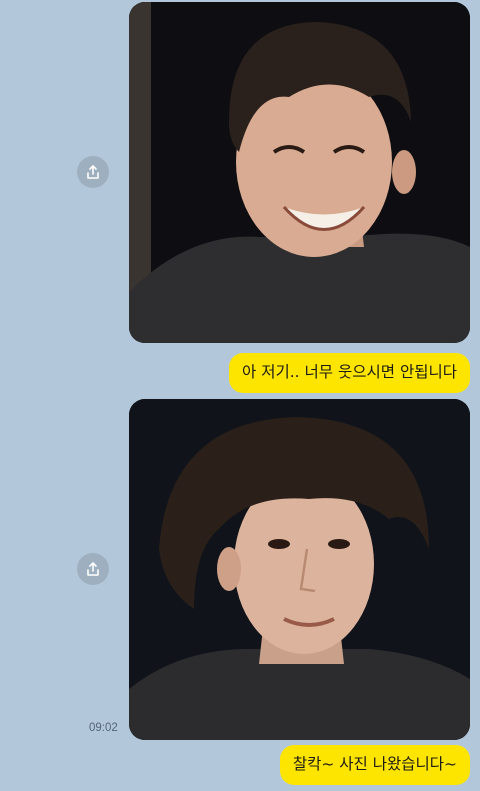 Image resolution: width=480 pixels, height=791 pixels. I want to click on my-message-bubble: 찰칵~ 사진 나왔습니다~, so click(374, 765).